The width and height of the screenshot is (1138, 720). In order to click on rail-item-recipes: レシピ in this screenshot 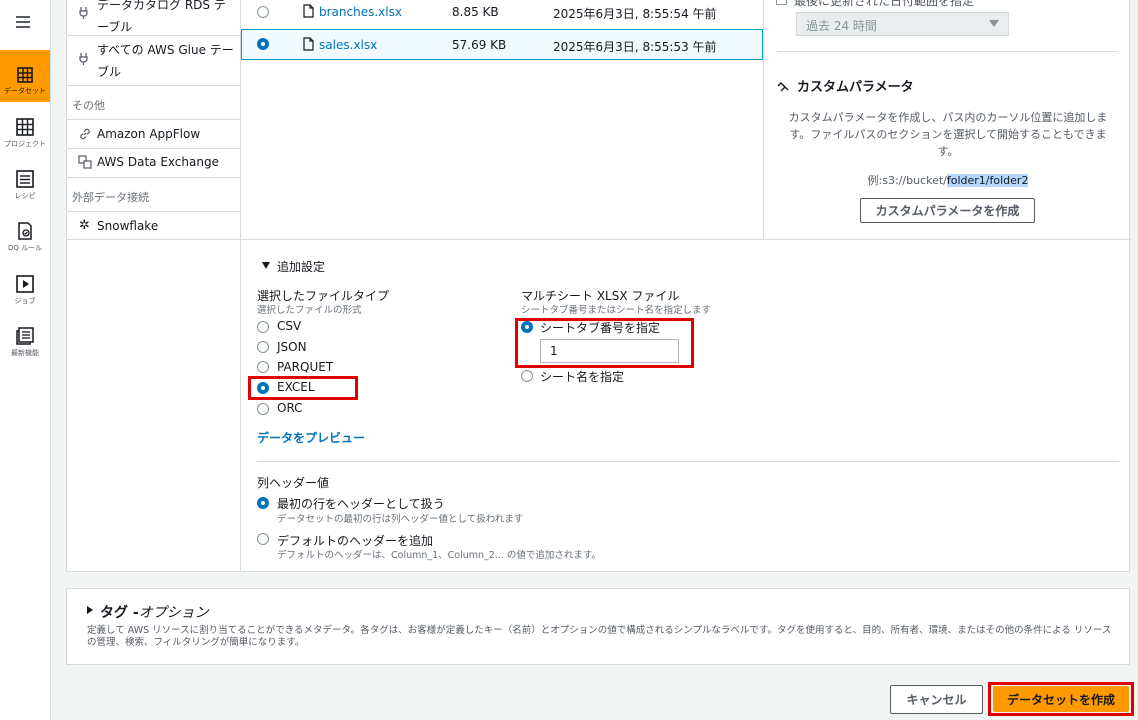, I will do `click(25, 185)`.